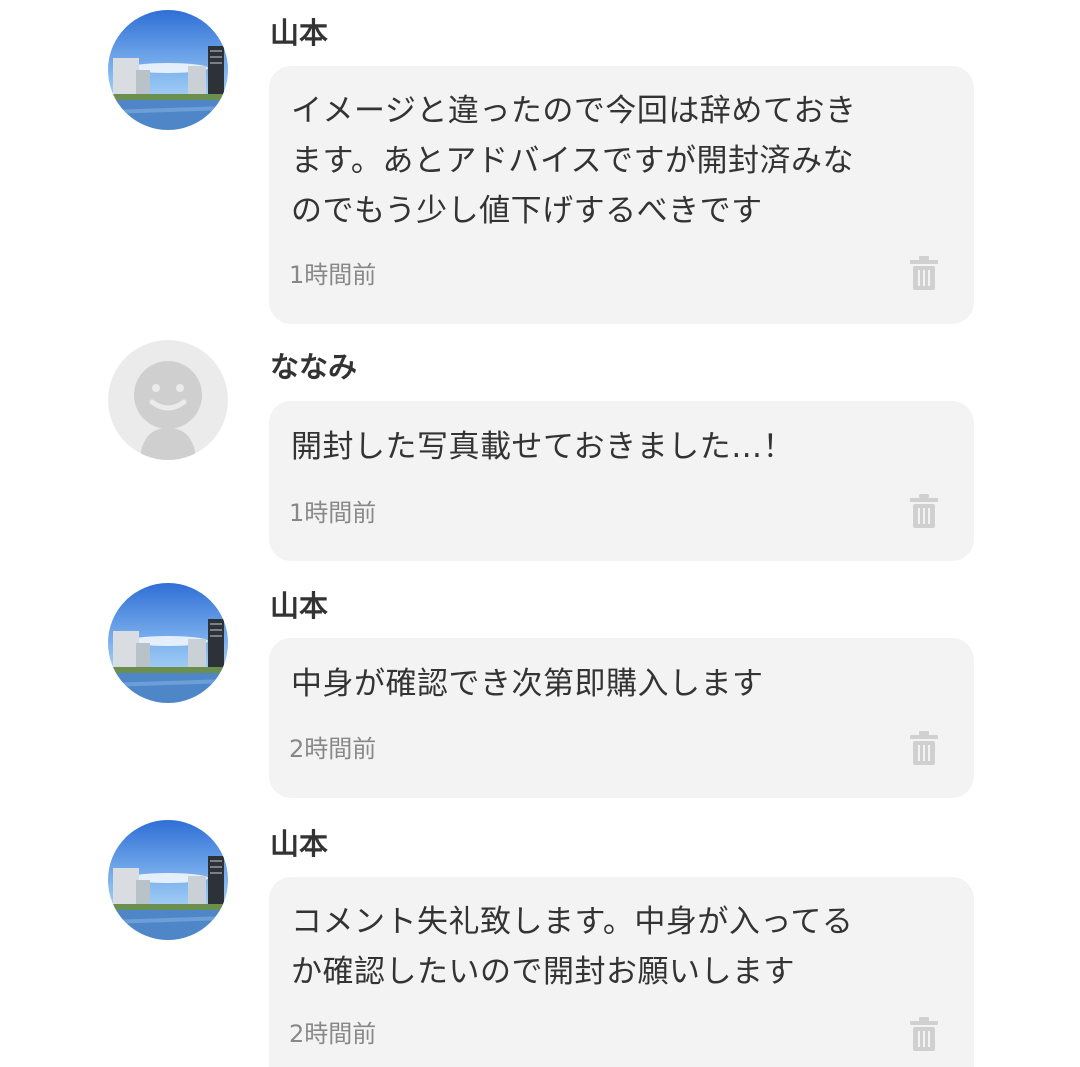 Image resolution: width=1080 pixels, height=1067 pixels. I want to click on comment-text-line: コメント失礼致します。中身が入ってる, so click(572, 922).